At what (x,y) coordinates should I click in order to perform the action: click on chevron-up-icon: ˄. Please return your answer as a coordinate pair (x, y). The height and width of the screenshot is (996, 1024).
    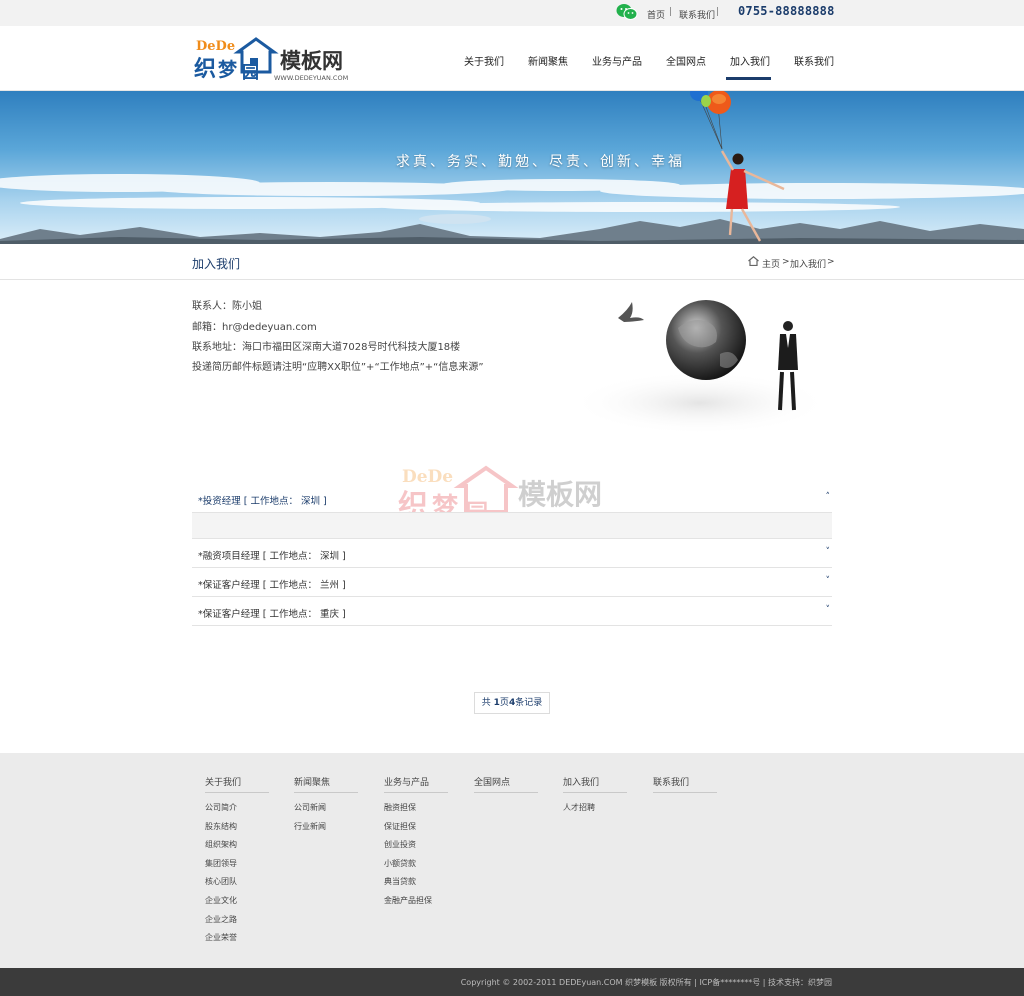
    Looking at the image, I should click on (828, 497).